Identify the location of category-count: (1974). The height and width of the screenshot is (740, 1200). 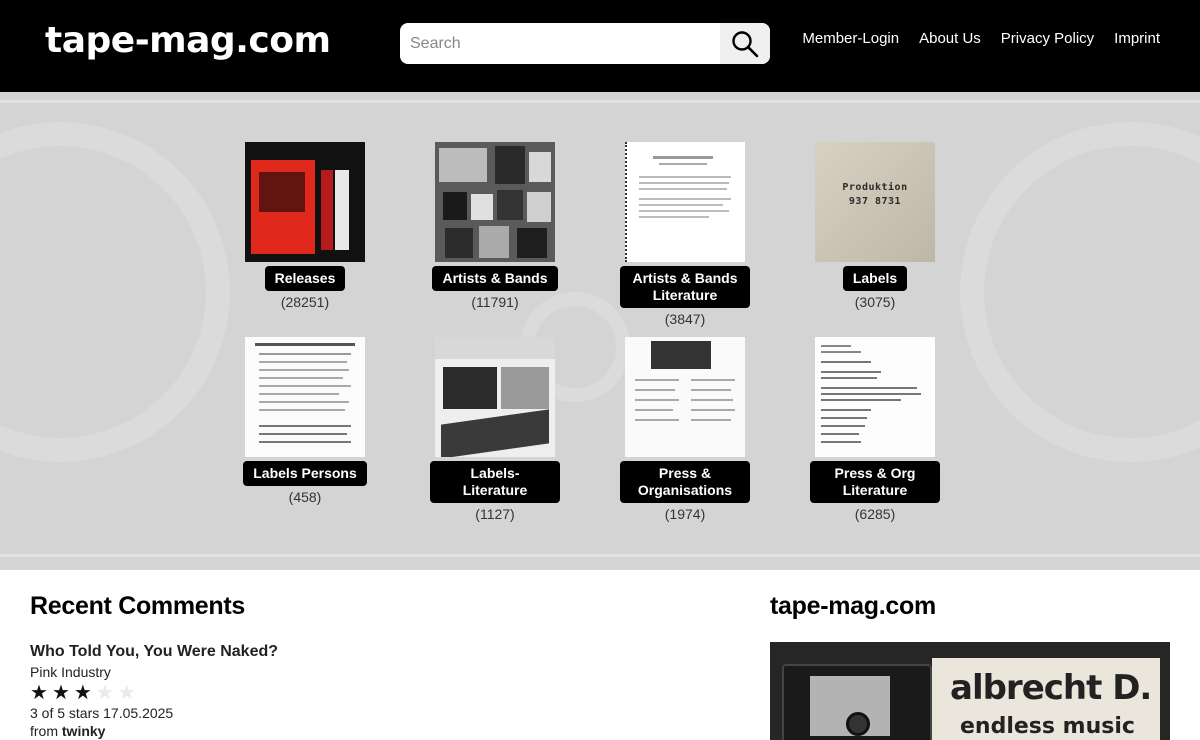
(685, 514).